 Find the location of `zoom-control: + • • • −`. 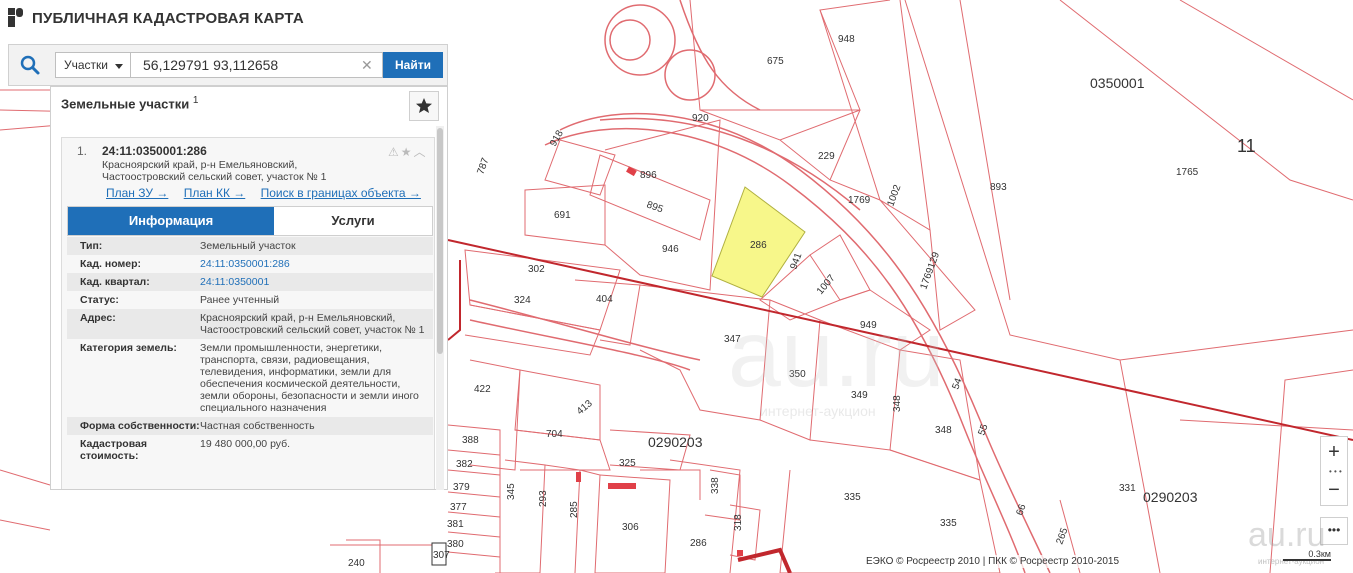

zoom-control: + • • • − is located at coordinates (1334, 471).